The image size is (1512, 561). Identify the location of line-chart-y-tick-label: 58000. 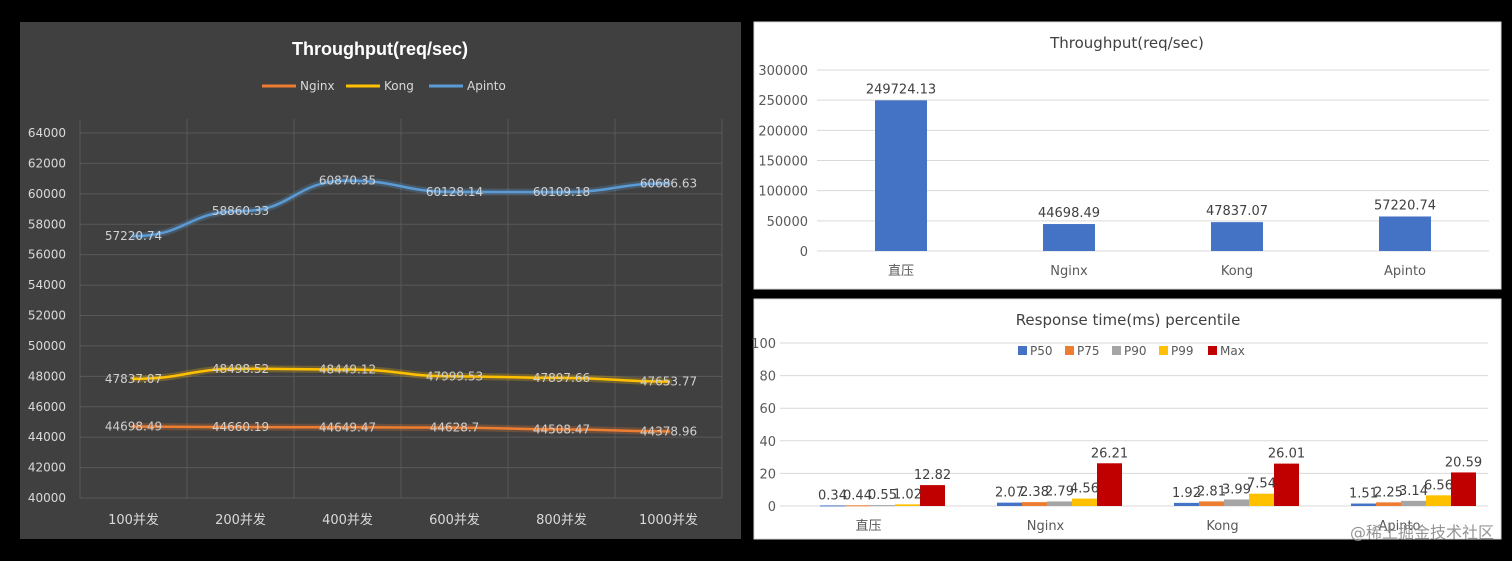
(47, 224).